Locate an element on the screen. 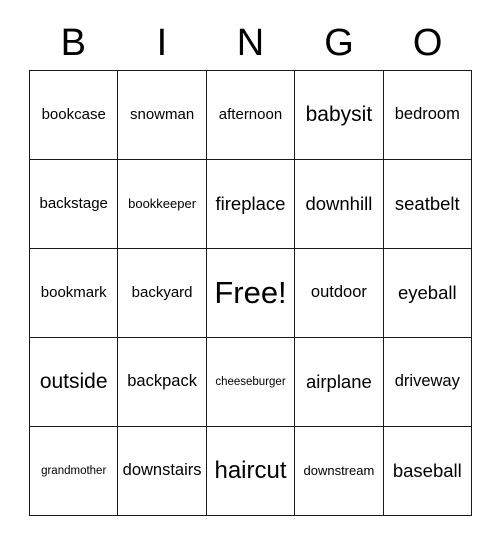 The image size is (500, 544). bingo-cell-label: grandmother is located at coordinates (74, 470).